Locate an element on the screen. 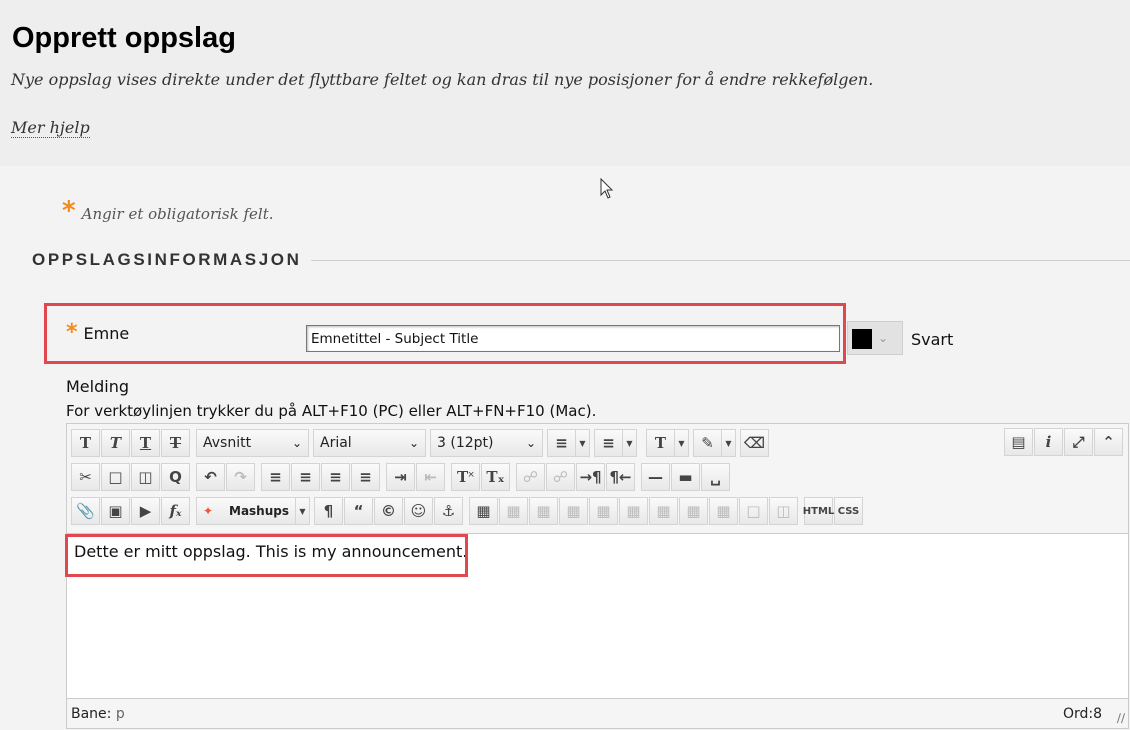 This screenshot has height=730, width=1130. mashups-icon: ✦ is located at coordinates (208, 511).